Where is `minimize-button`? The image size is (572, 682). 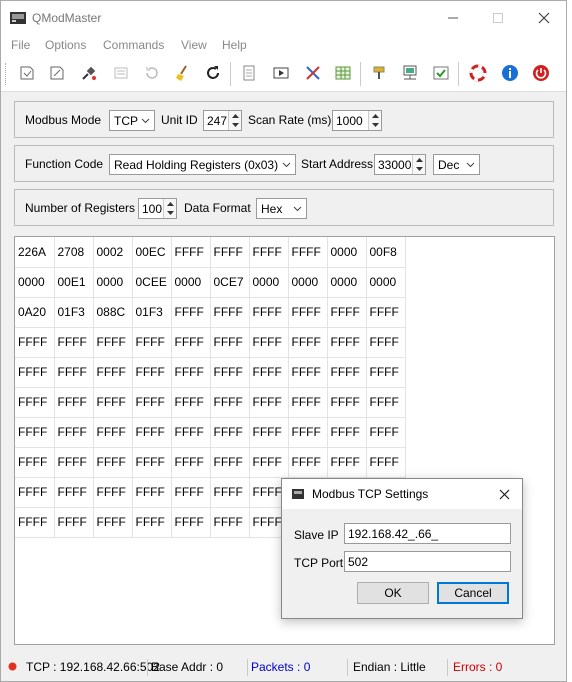 minimize-button is located at coordinates (453, 18).